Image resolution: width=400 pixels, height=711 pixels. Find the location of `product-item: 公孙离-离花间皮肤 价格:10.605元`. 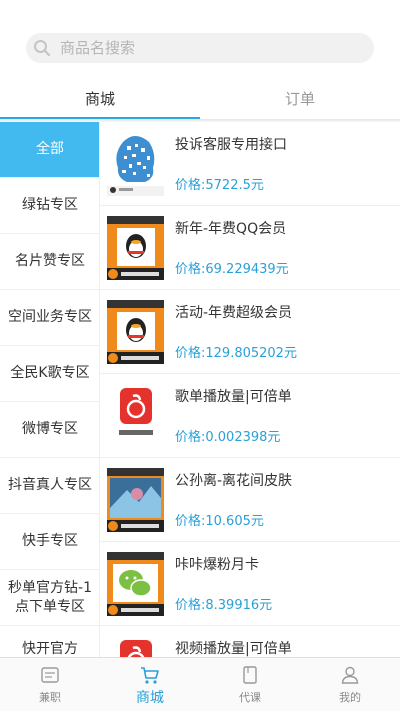

product-item: 公孙离-离花间皮肤 价格:10.605元 is located at coordinates (250, 500).